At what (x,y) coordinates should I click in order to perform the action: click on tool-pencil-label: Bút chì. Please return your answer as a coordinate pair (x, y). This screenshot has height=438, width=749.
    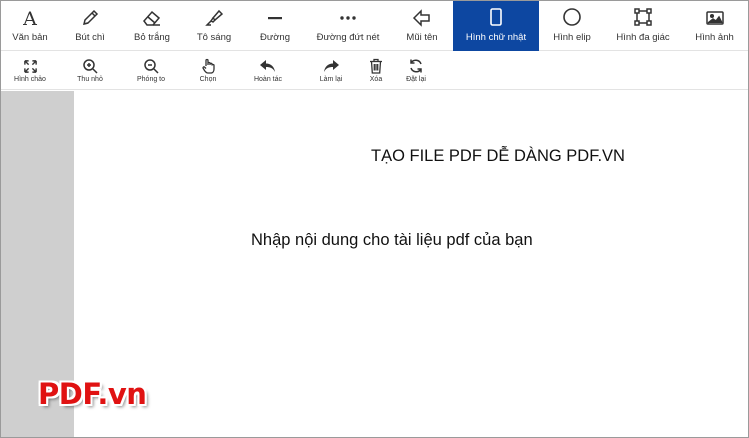
    Looking at the image, I should click on (90, 37).